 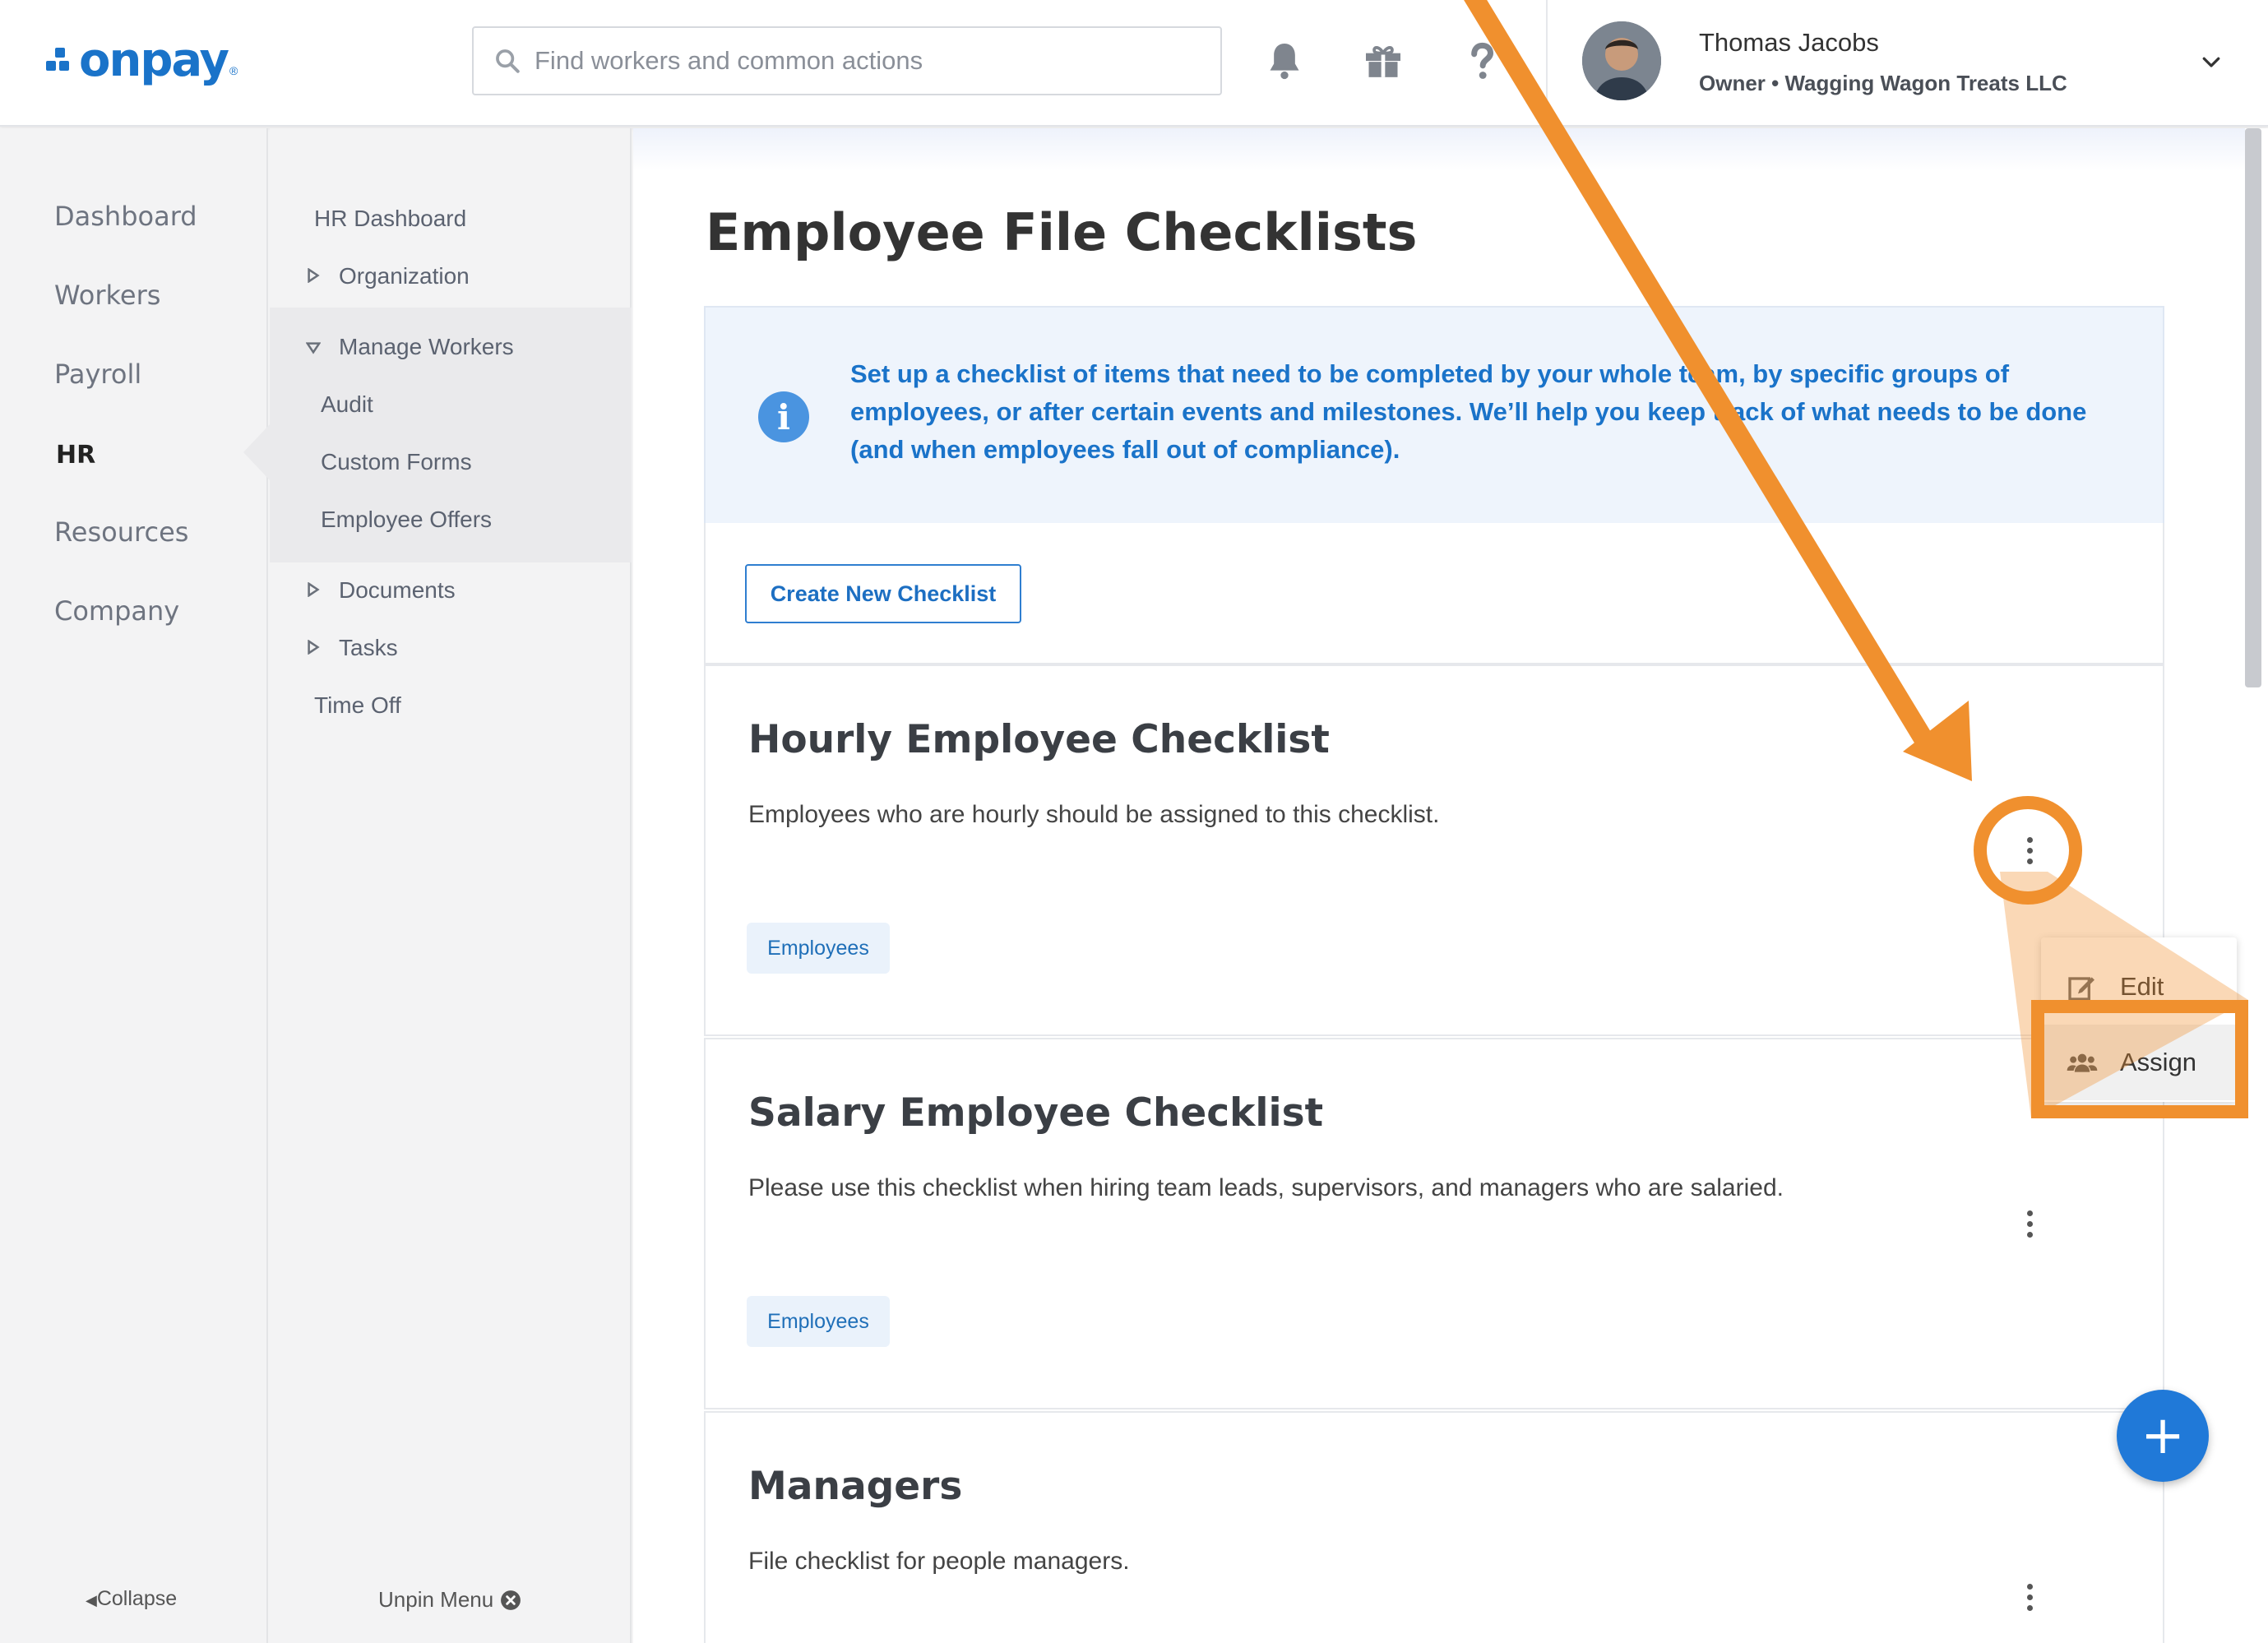 I want to click on avatar-photo-icon, so click(x=1621, y=60).